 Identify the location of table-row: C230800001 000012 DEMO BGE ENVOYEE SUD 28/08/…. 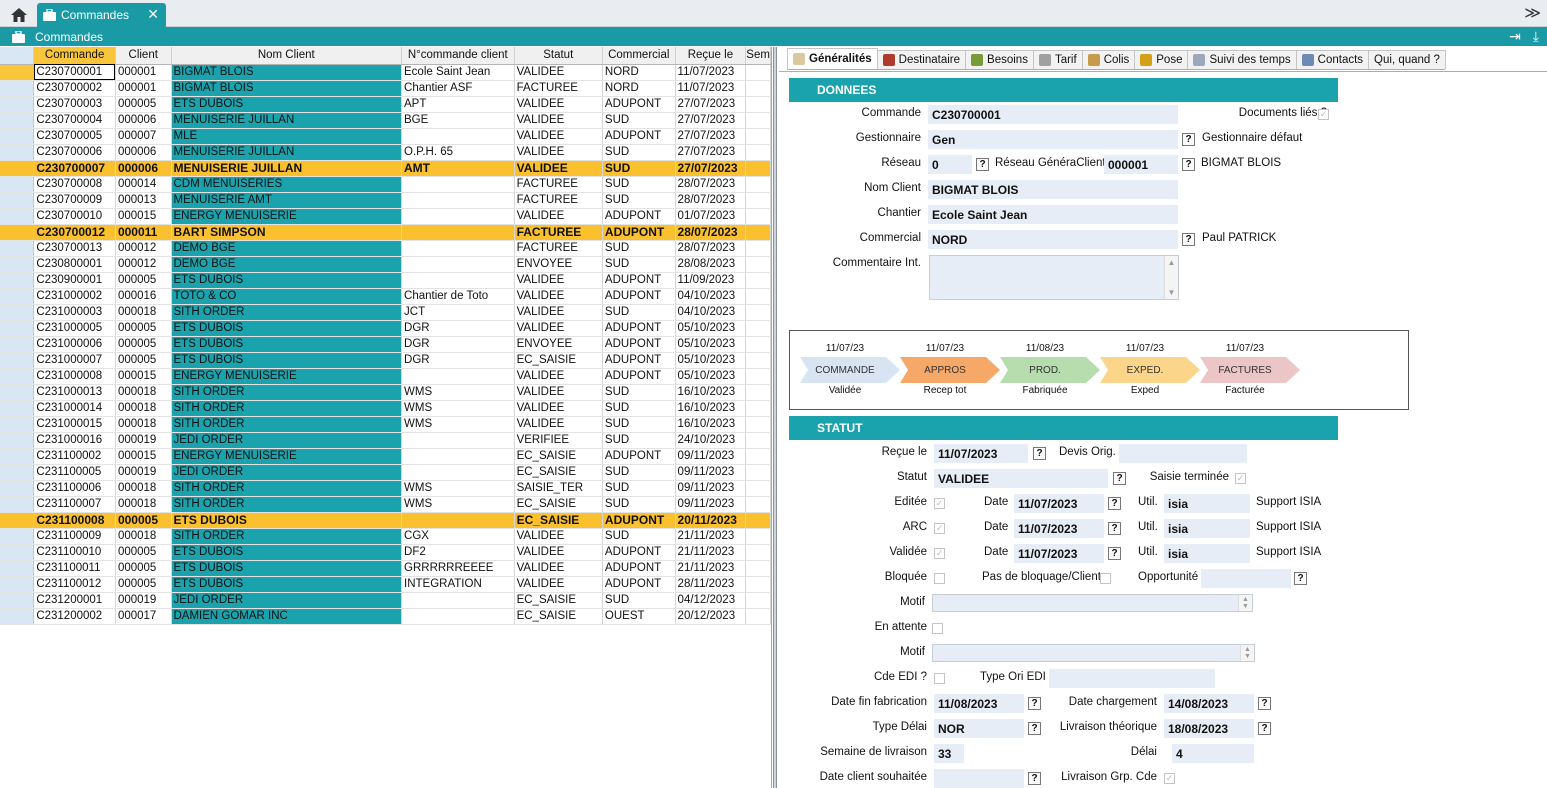
(385, 264).